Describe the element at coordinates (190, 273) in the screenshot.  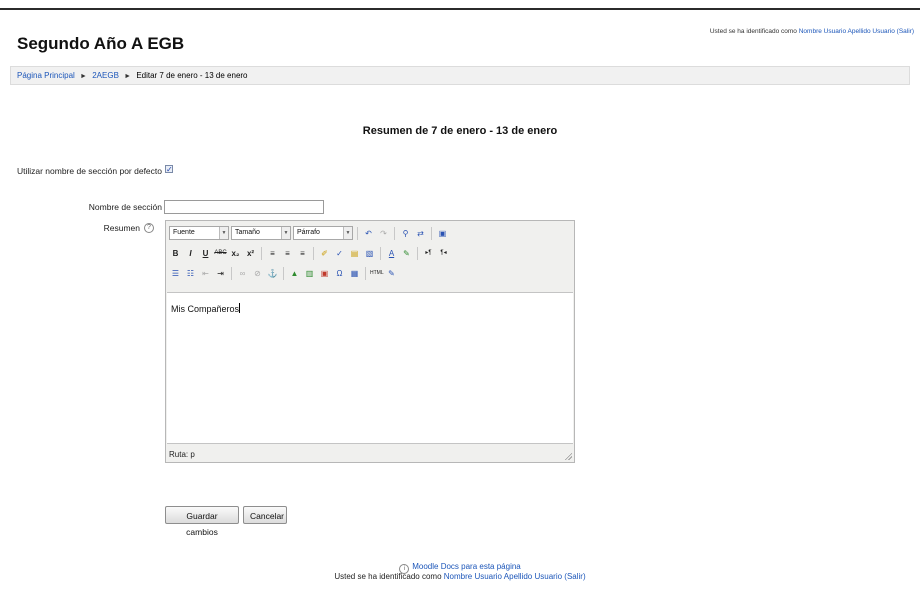
I see `number-list-icon: ☷` at that location.